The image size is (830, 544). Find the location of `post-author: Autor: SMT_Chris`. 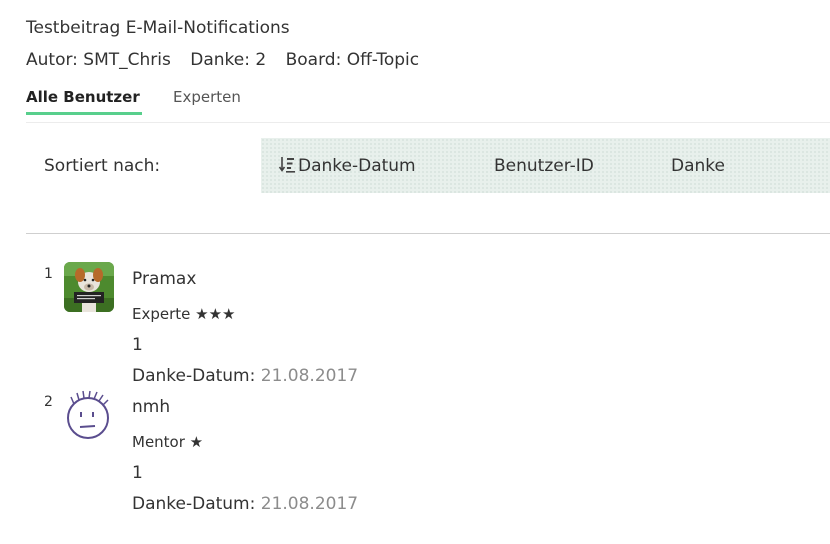

post-author: Autor: SMT_Chris is located at coordinates (98, 60).